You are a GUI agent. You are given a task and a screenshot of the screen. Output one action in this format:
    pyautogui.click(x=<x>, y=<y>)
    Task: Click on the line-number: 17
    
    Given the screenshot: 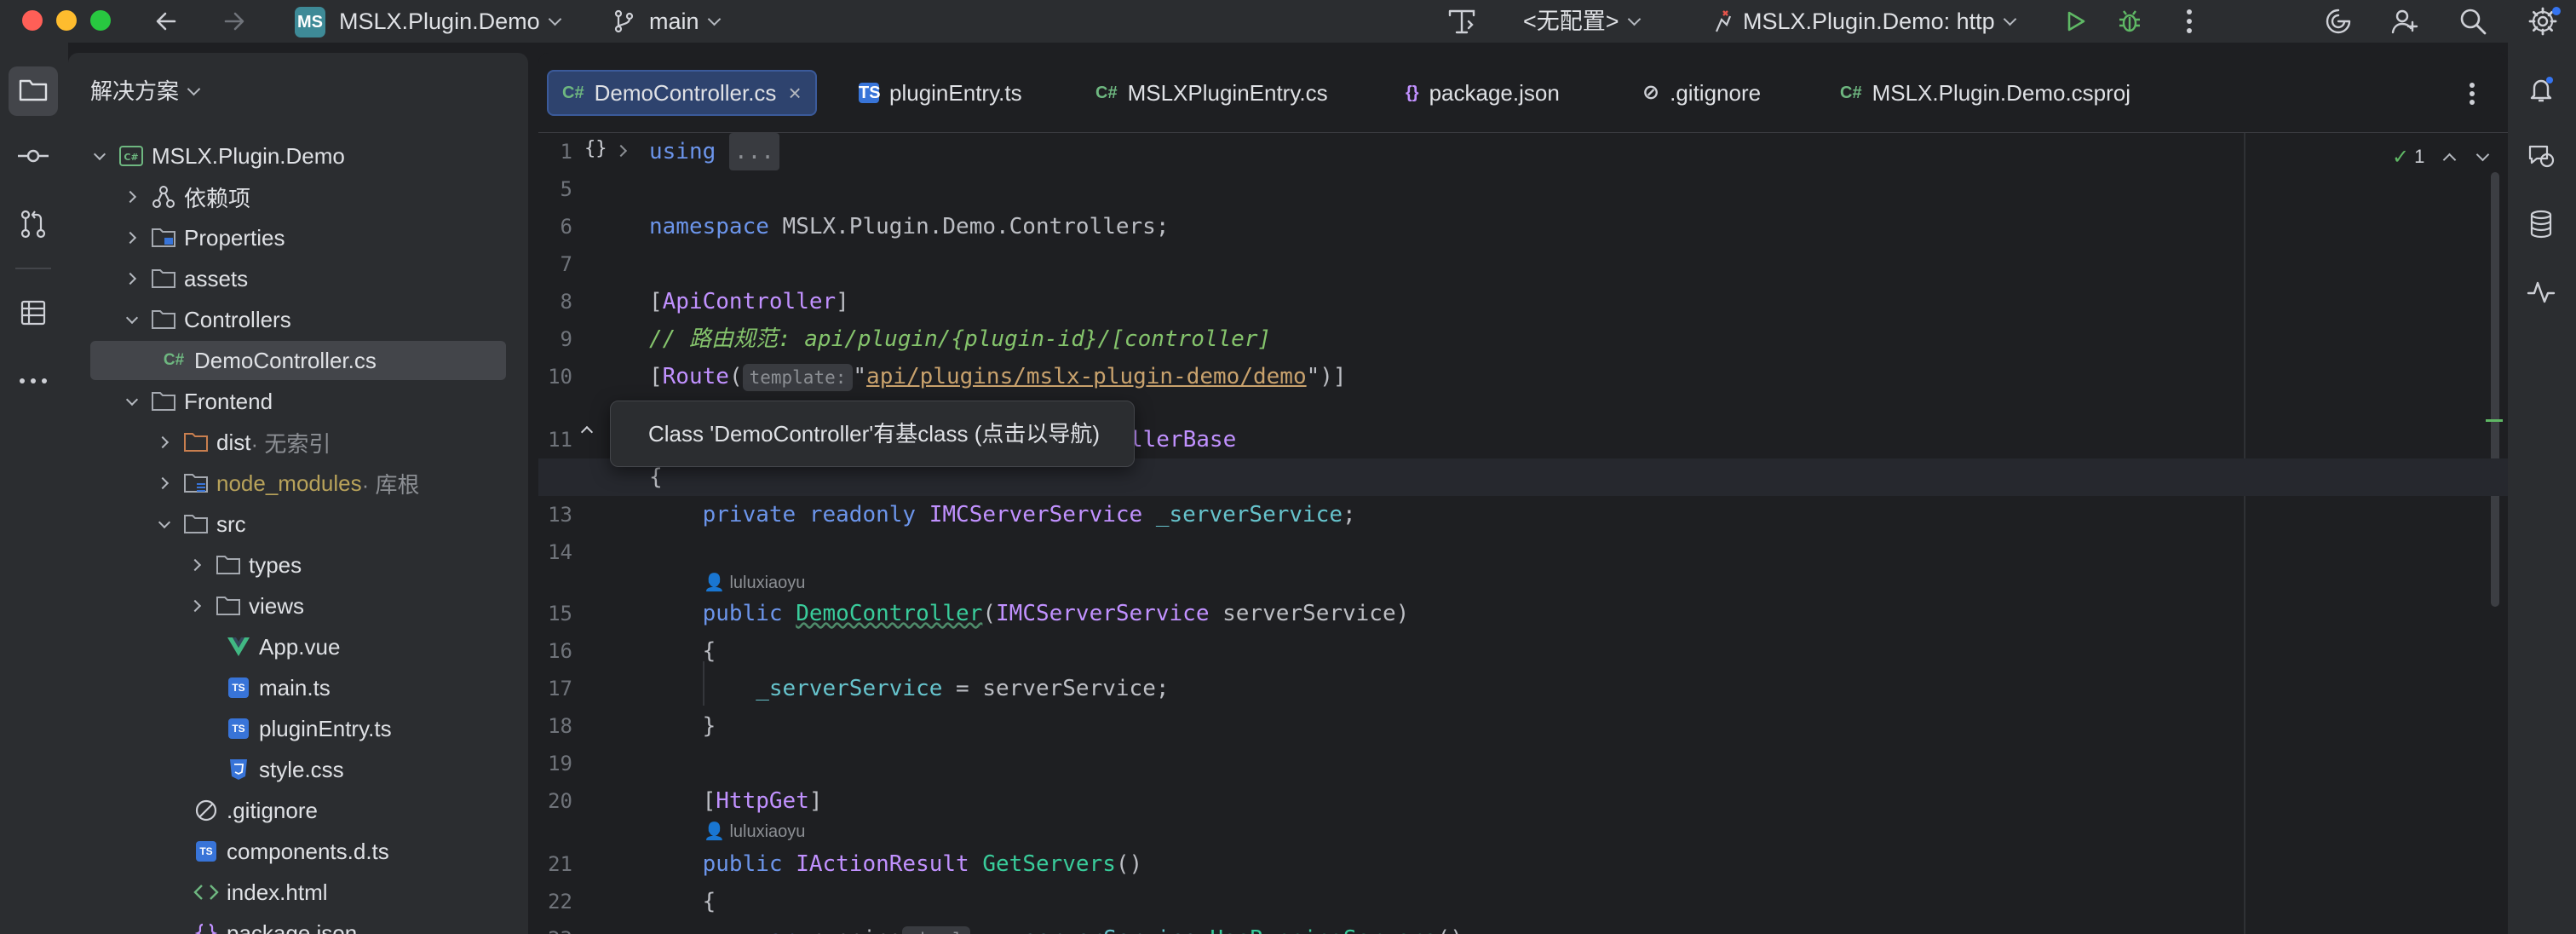 What is the action you would take?
    pyautogui.click(x=560, y=688)
    